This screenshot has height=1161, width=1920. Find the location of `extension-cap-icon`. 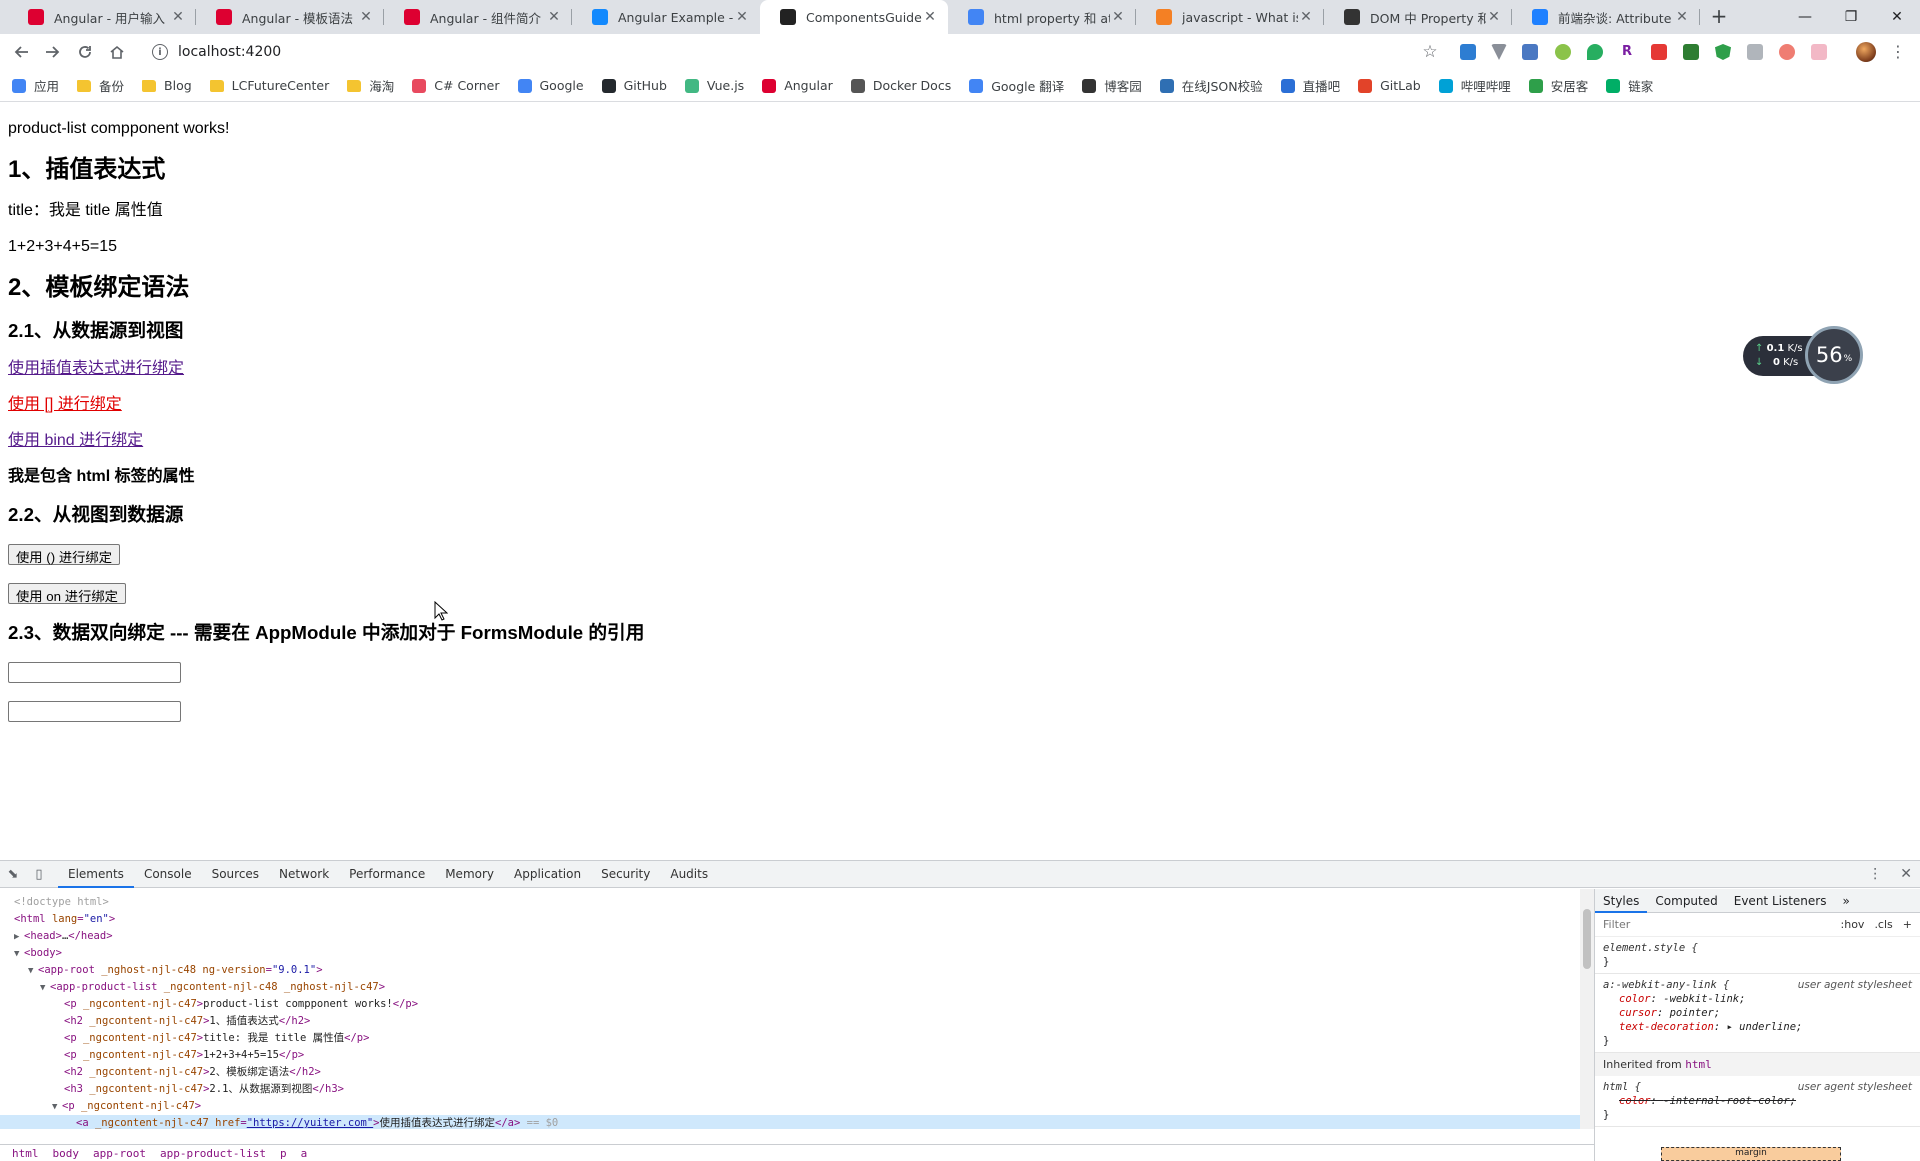

extension-cap-icon is located at coordinates (1755, 52).